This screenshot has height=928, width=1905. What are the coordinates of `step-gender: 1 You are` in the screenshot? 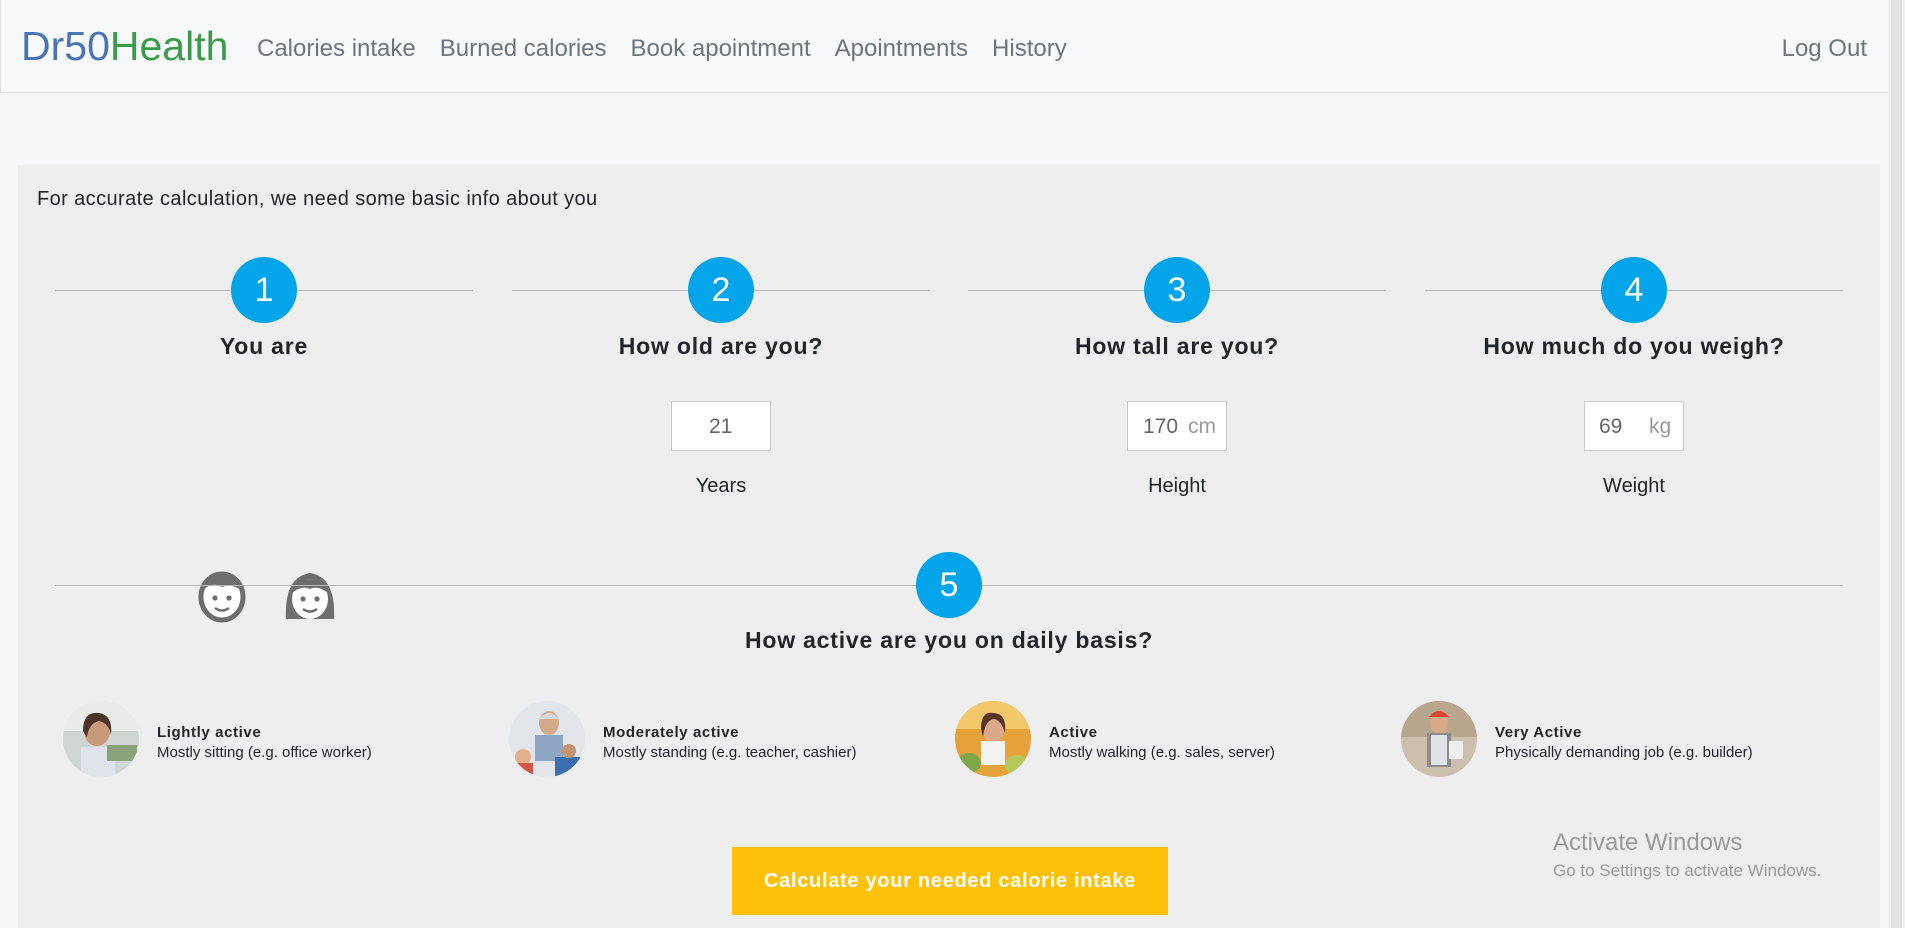 It's located at (264, 375).